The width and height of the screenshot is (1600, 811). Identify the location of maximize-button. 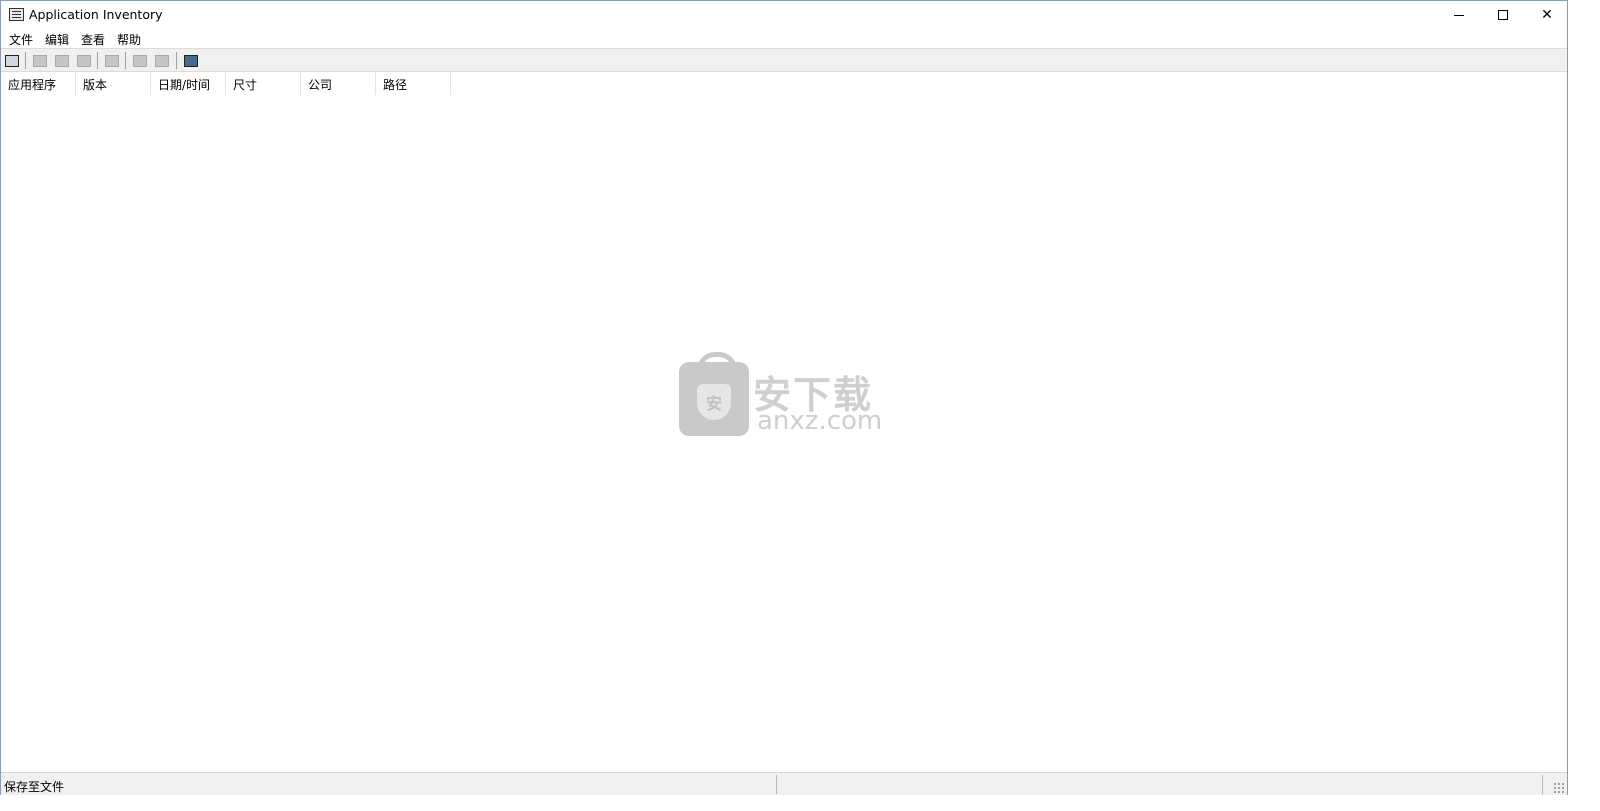
(1503, 15).